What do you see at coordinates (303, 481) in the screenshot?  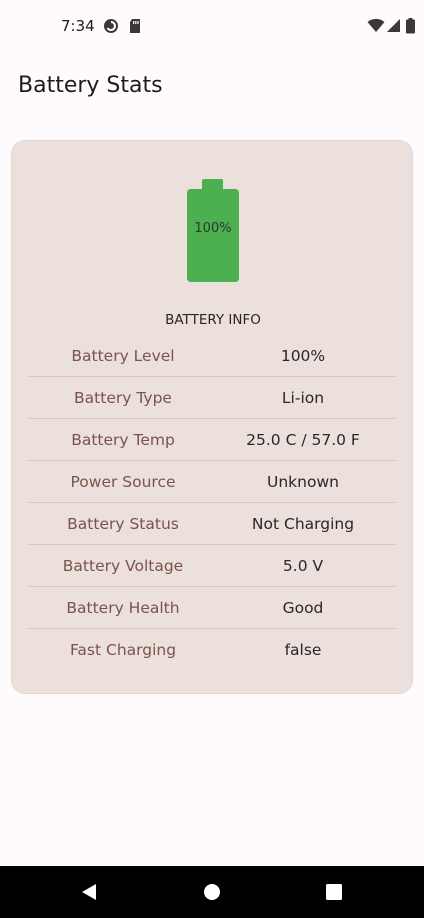 I see `row-value: Unknown` at bounding box center [303, 481].